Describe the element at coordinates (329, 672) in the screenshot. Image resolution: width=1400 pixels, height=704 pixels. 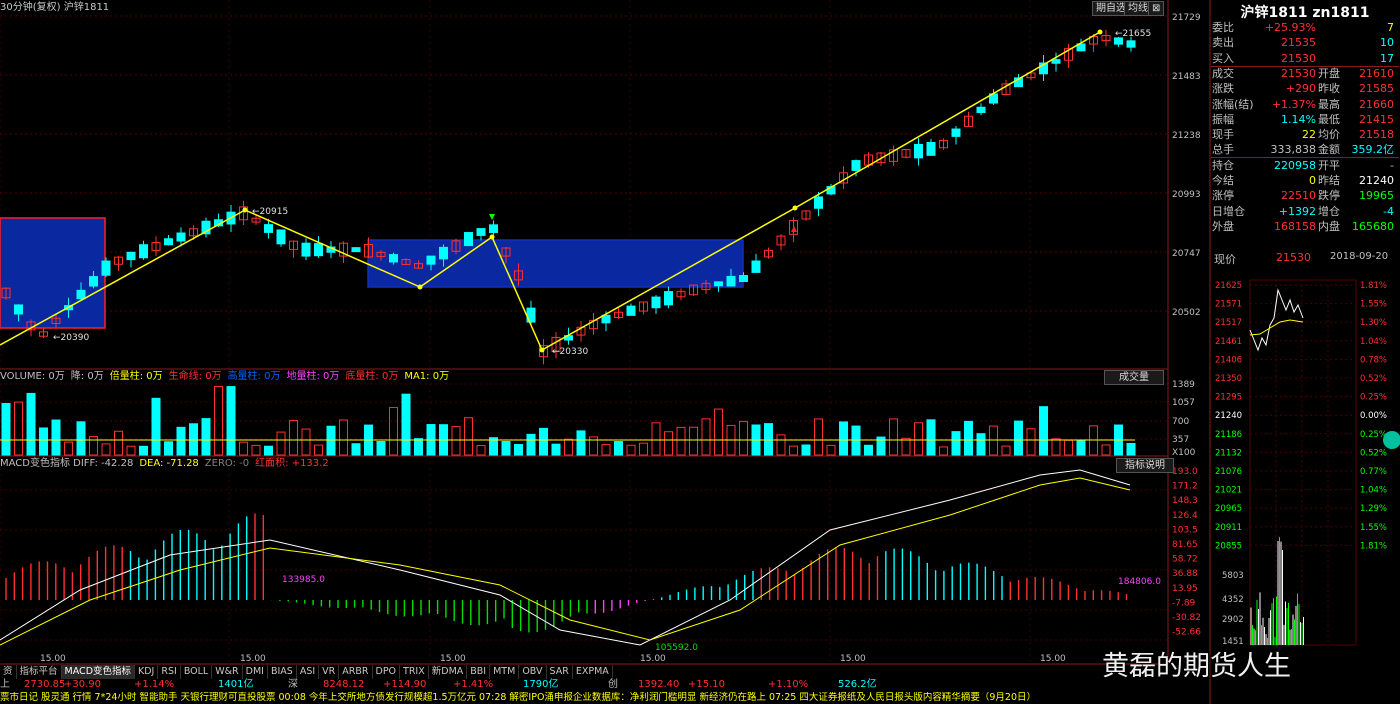
I see `tab-indicator: VR` at that location.